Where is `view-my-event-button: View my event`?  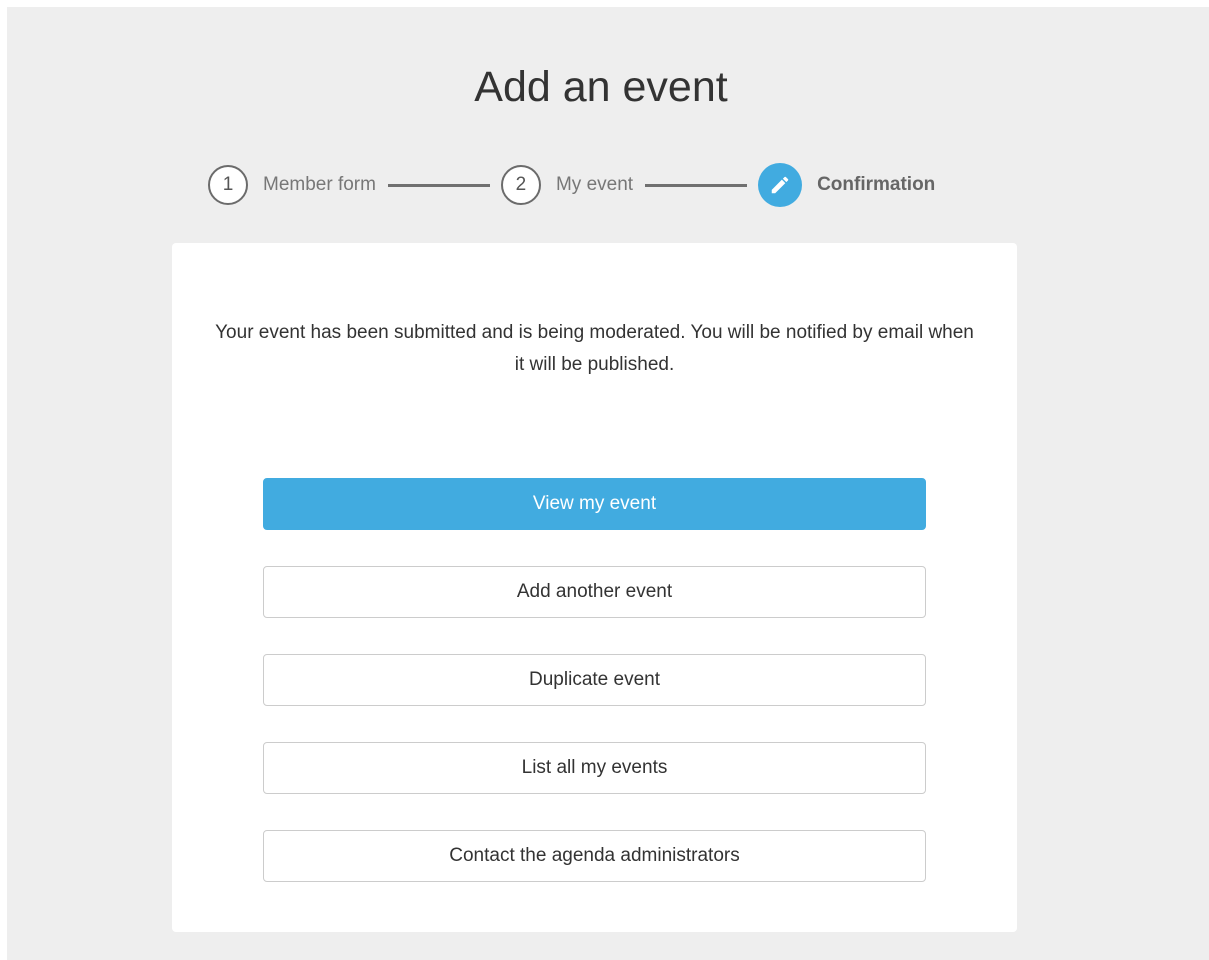 view-my-event-button: View my event is located at coordinates (594, 504).